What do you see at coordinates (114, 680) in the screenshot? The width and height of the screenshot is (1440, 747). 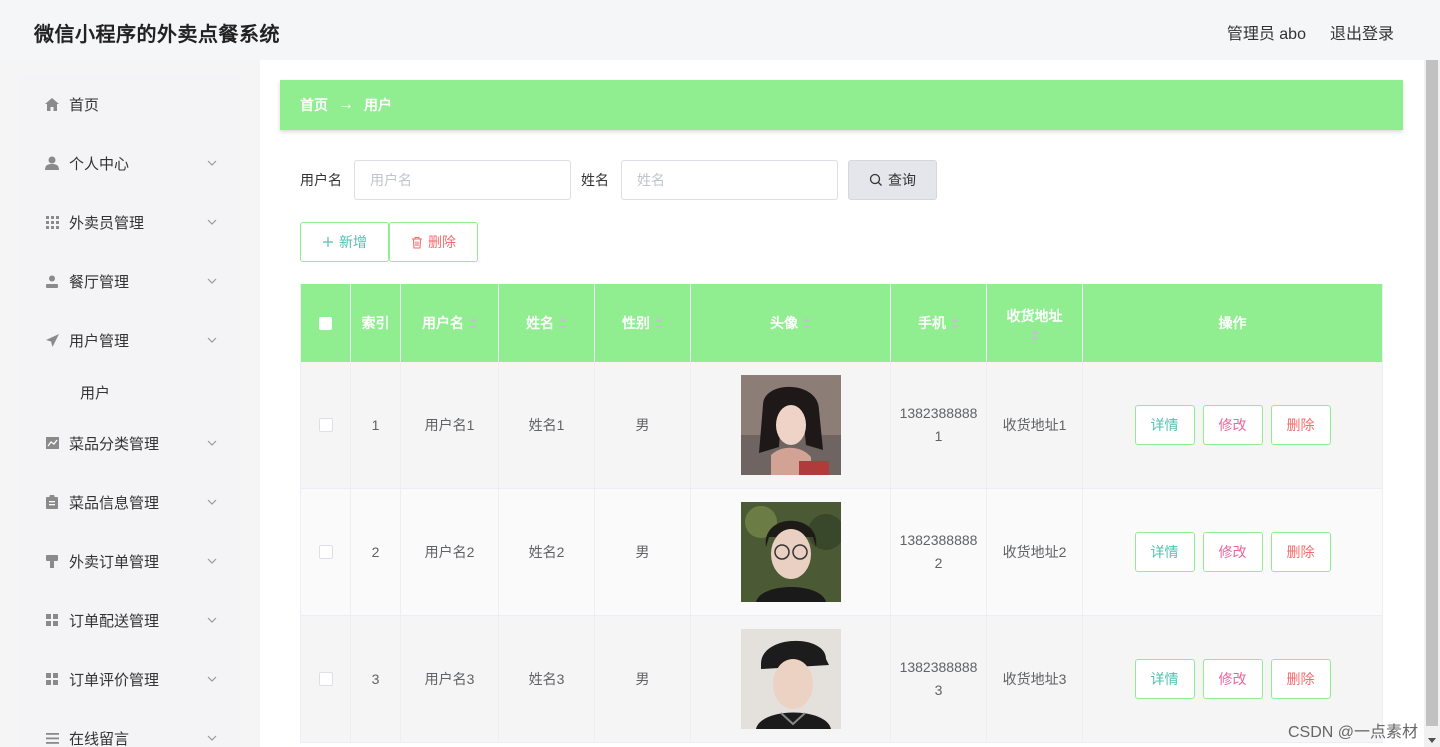 I see `sidebar-item-label: 订单评价管理` at bounding box center [114, 680].